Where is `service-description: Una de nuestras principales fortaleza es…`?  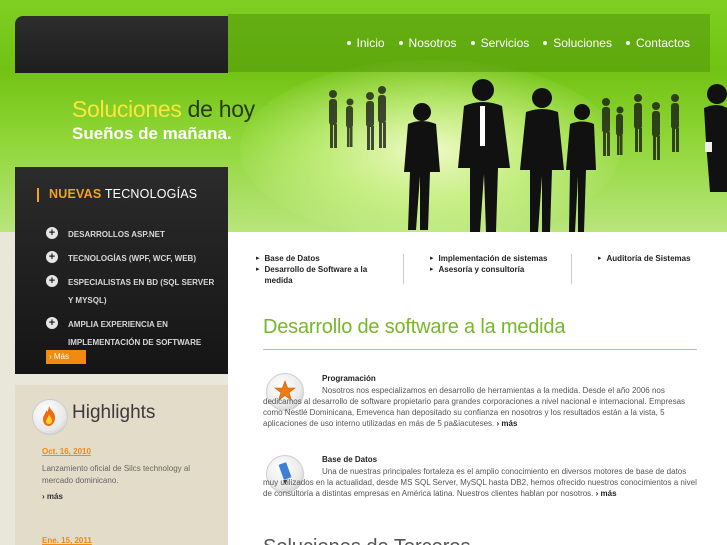 service-description: Una de nuestras principales fortaleza es… is located at coordinates (480, 482).